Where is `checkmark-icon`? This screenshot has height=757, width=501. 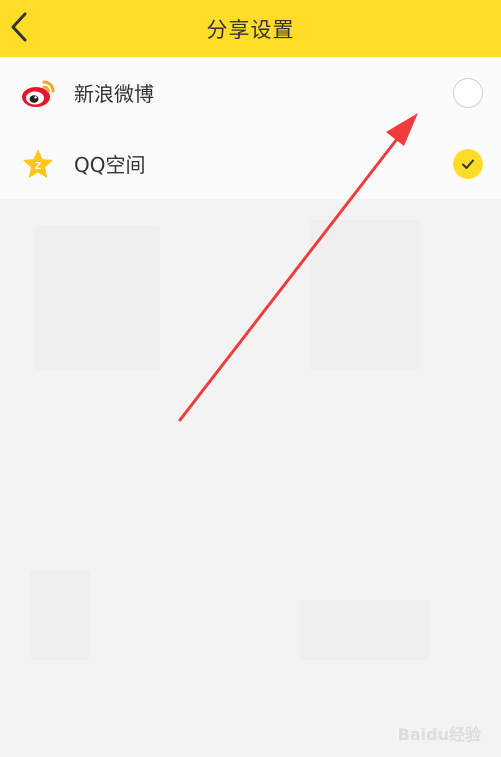 checkmark-icon is located at coordinates (468, 164).